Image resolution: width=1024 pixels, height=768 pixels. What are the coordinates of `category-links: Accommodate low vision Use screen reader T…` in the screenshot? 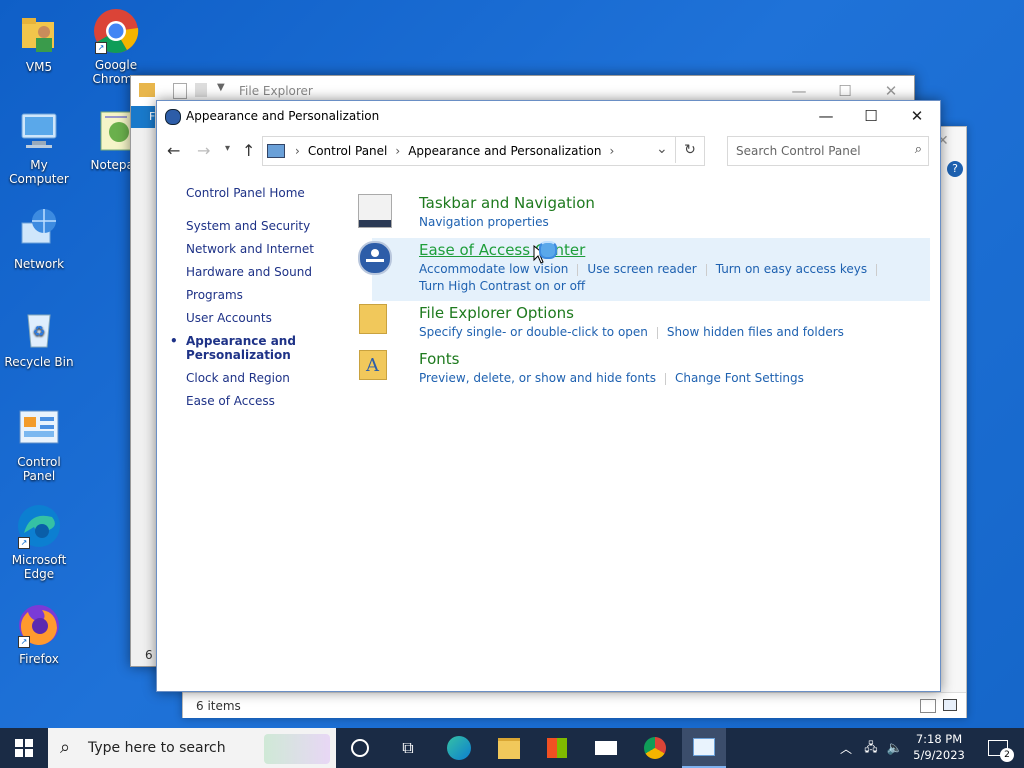 It's located at (676, 269).